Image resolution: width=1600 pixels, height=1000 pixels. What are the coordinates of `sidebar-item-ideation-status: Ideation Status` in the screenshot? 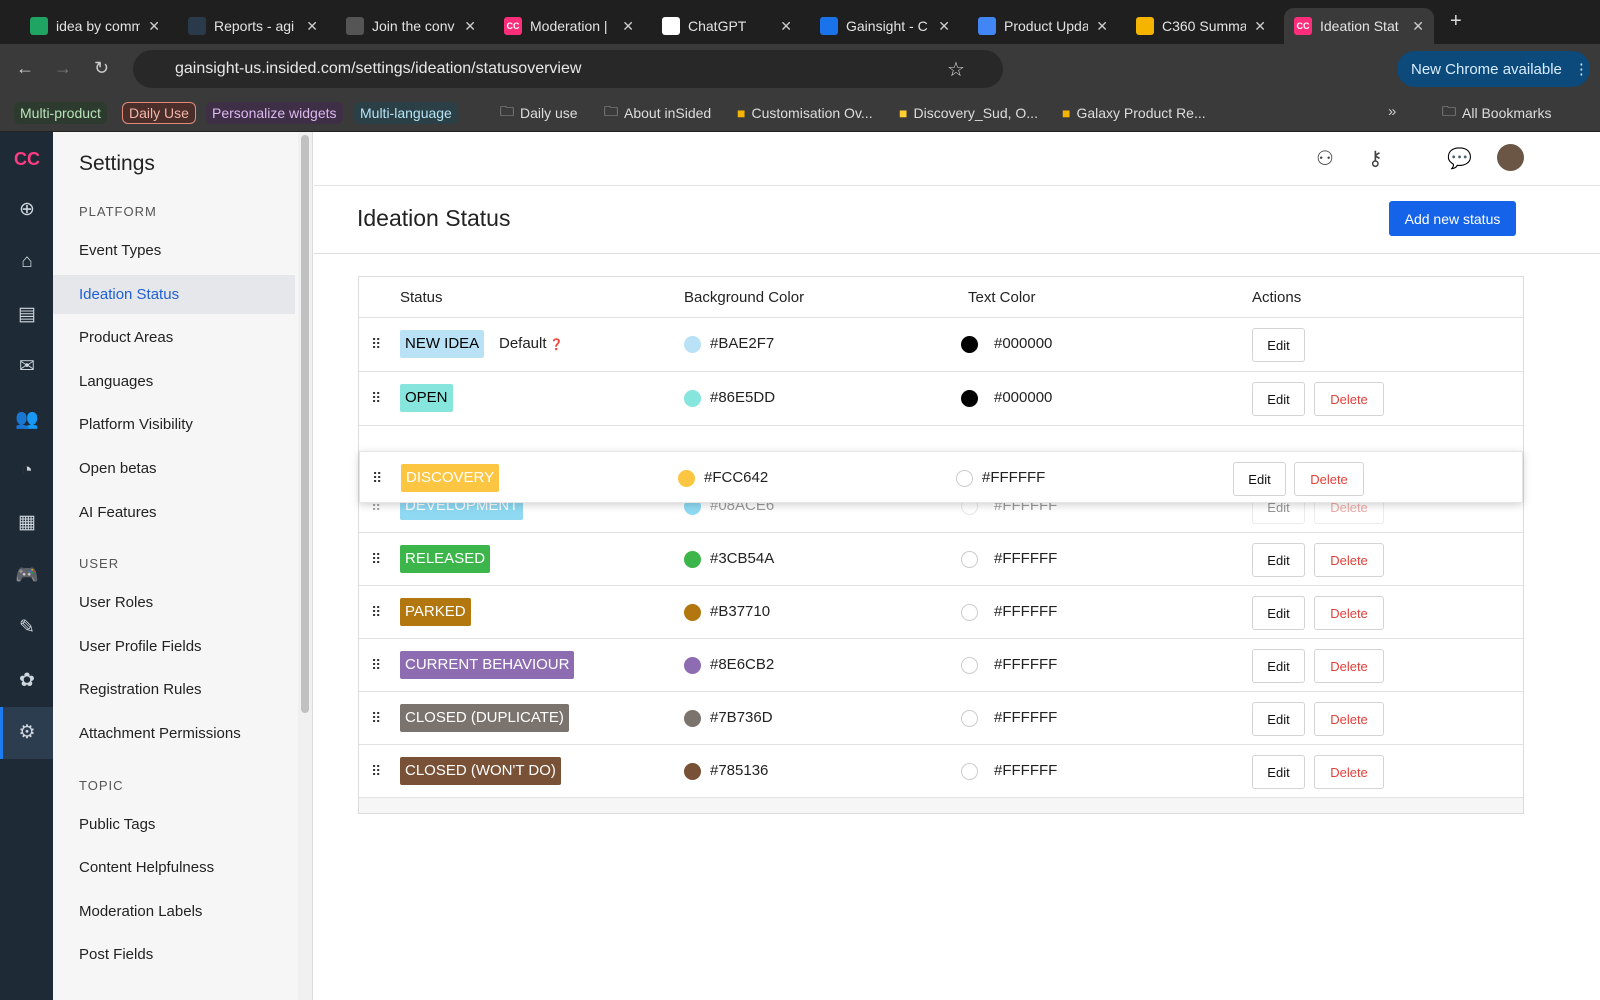 It's located at (174, 294).